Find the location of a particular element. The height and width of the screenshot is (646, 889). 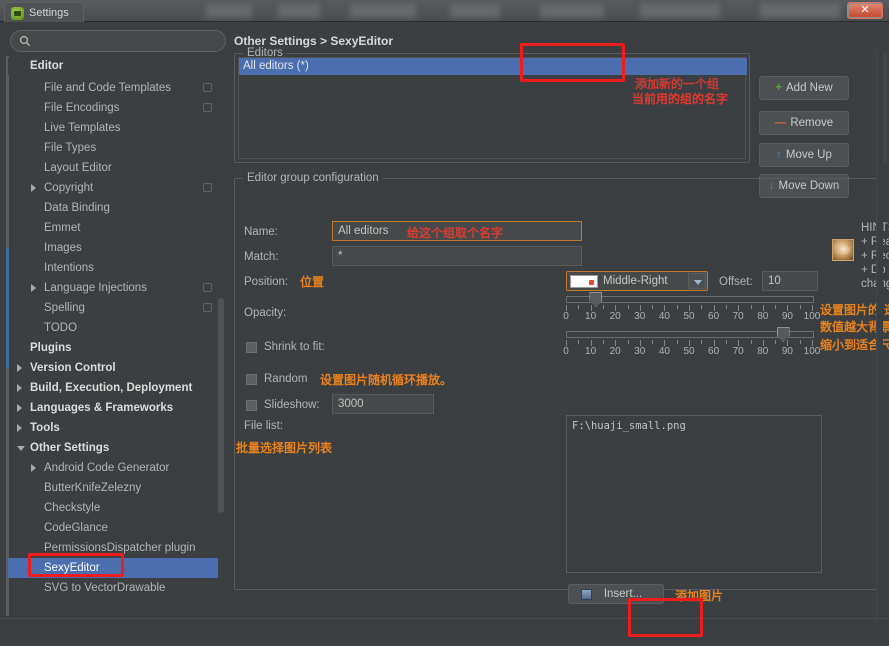

add-new-button: + Add New is located at coordinates (804, 88).